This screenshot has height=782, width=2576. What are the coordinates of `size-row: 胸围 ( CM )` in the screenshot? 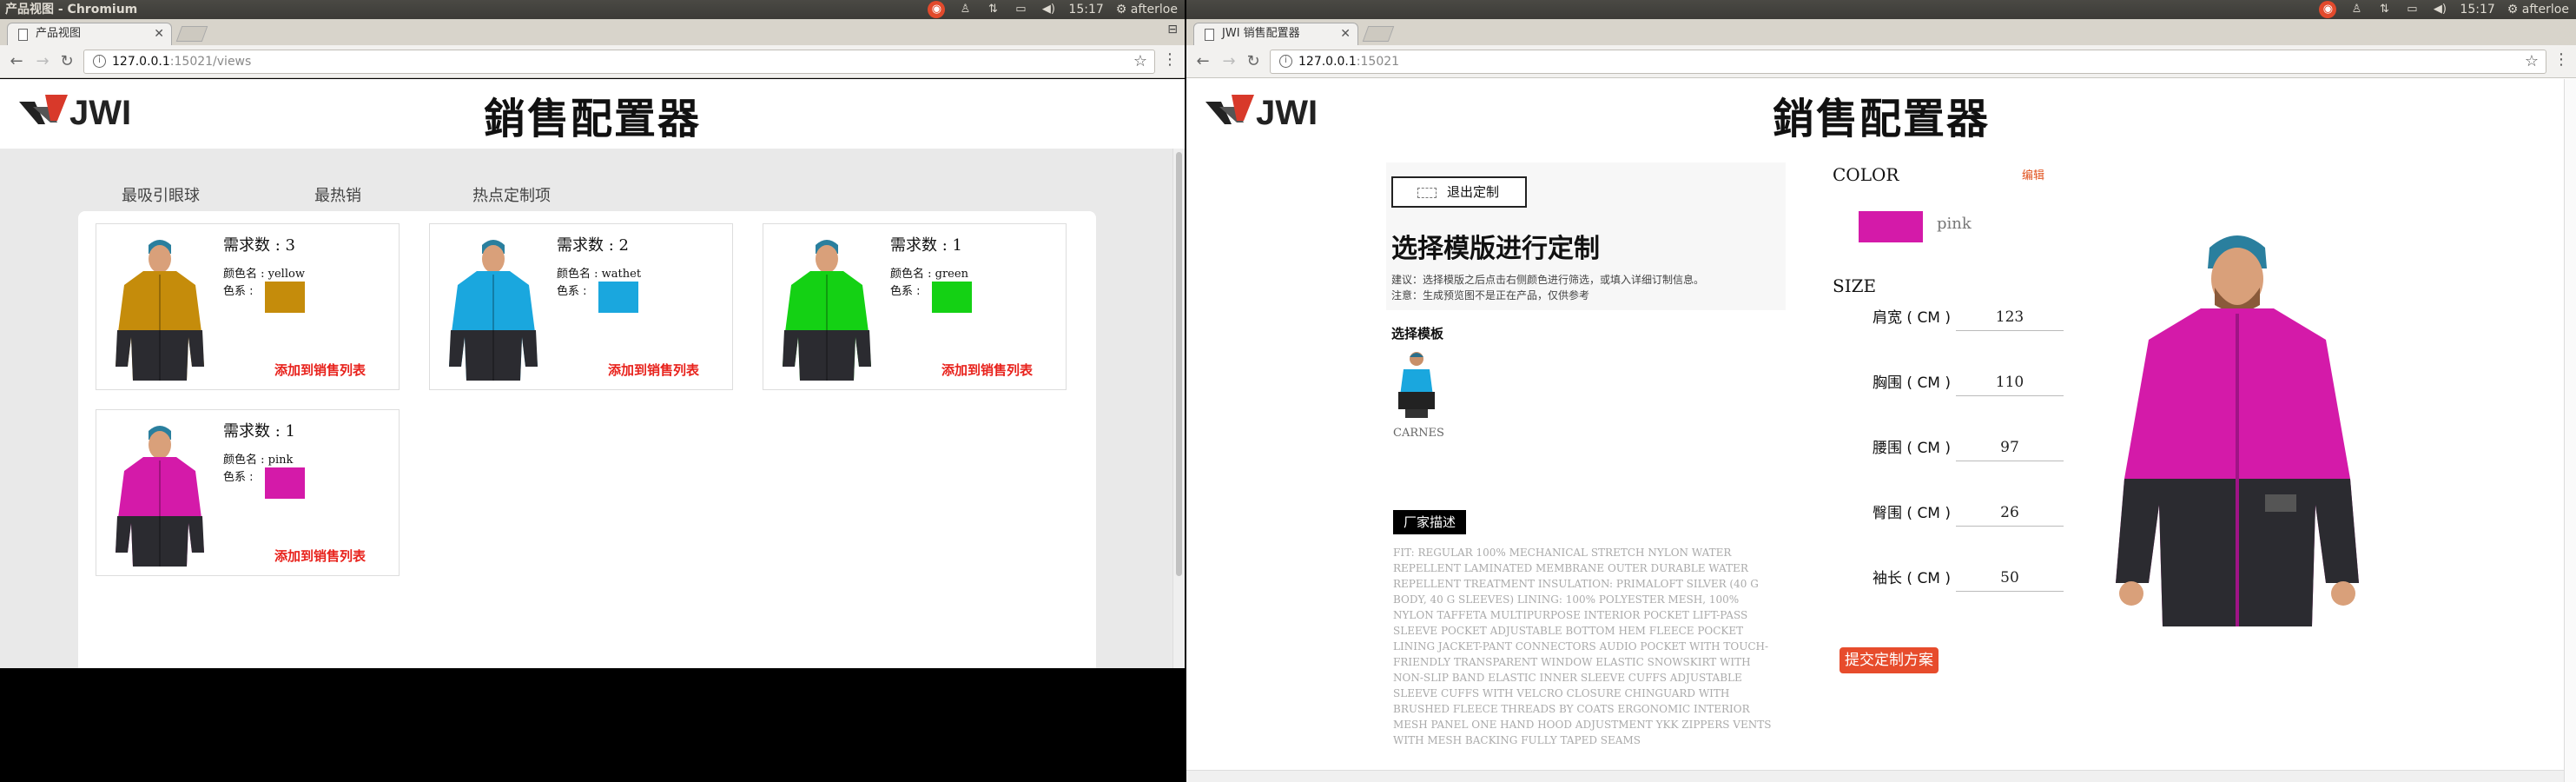 It's located at (1977, 381).